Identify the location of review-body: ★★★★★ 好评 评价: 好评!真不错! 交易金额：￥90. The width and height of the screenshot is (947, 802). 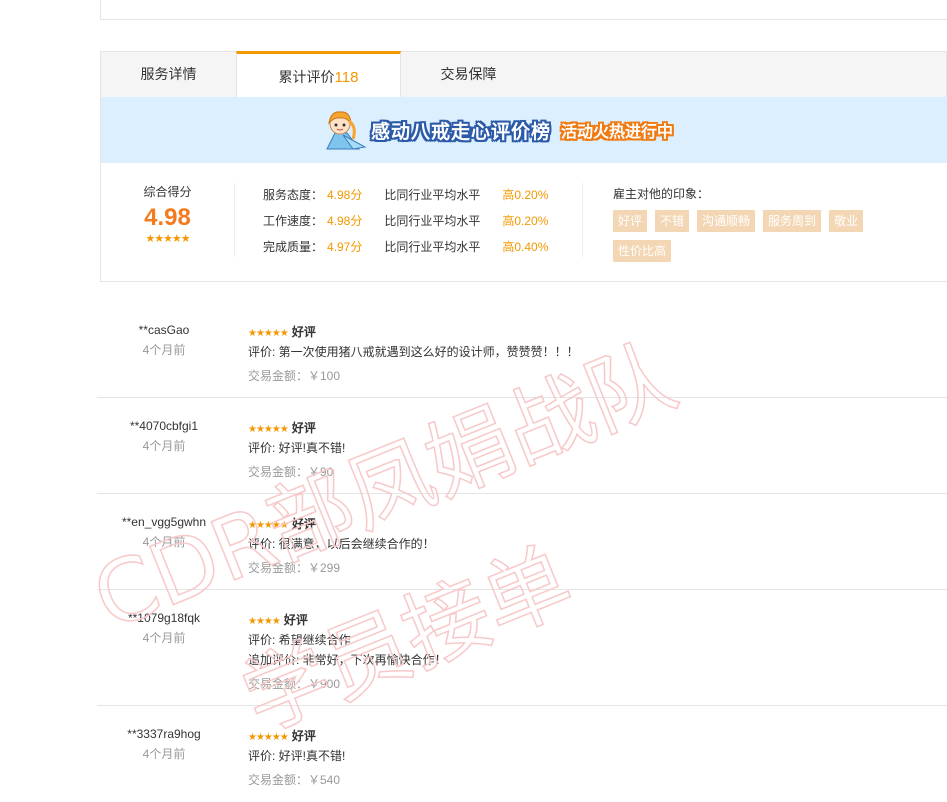
(296, 450).